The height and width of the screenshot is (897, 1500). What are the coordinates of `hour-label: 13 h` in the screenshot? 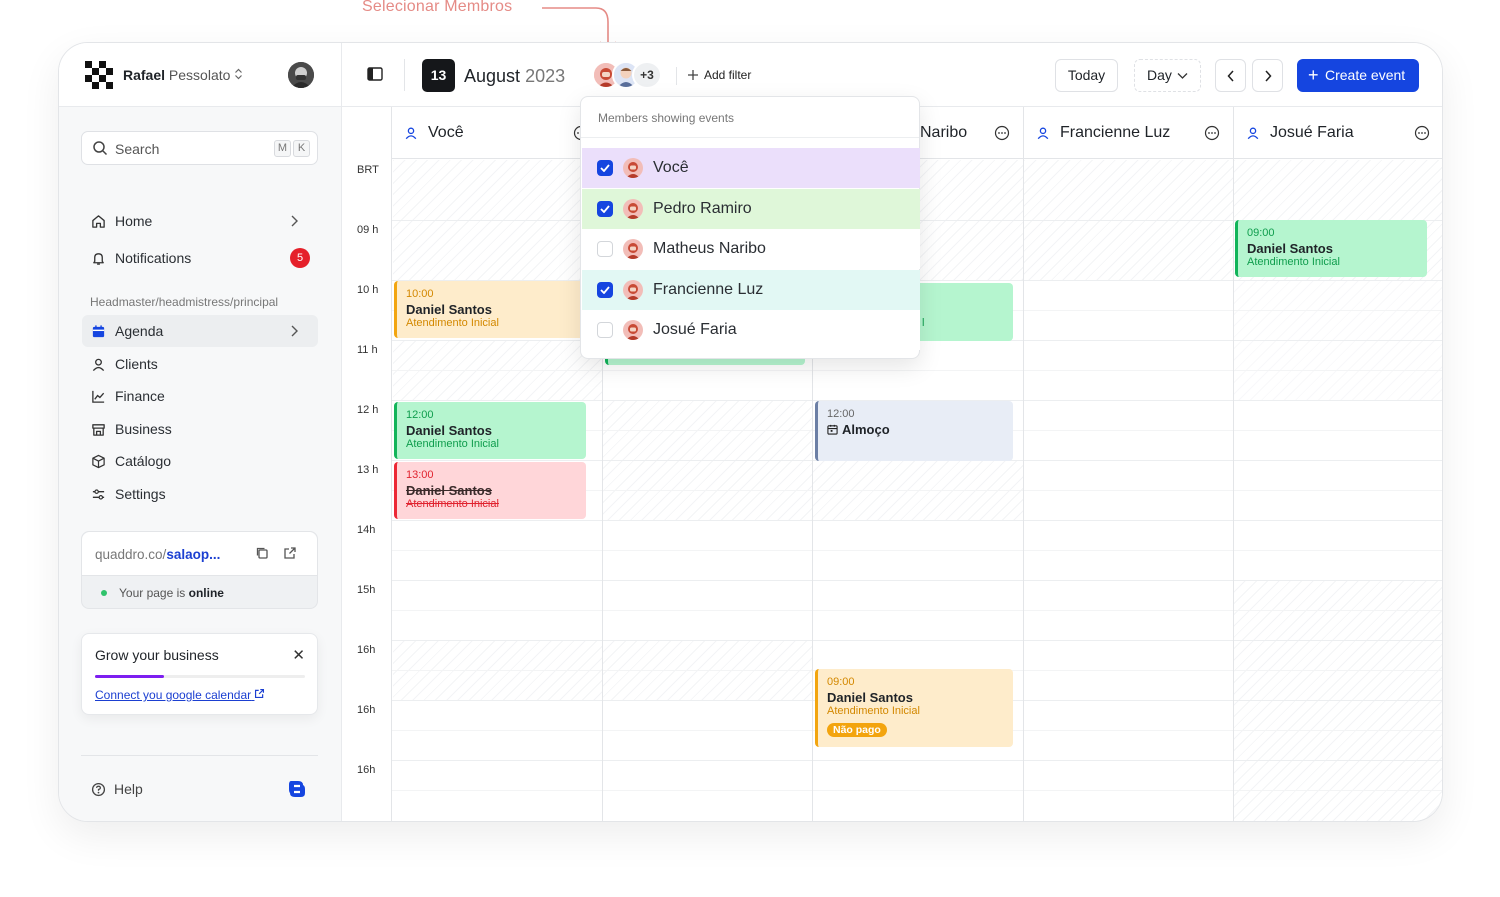 It's located at (368, 470).